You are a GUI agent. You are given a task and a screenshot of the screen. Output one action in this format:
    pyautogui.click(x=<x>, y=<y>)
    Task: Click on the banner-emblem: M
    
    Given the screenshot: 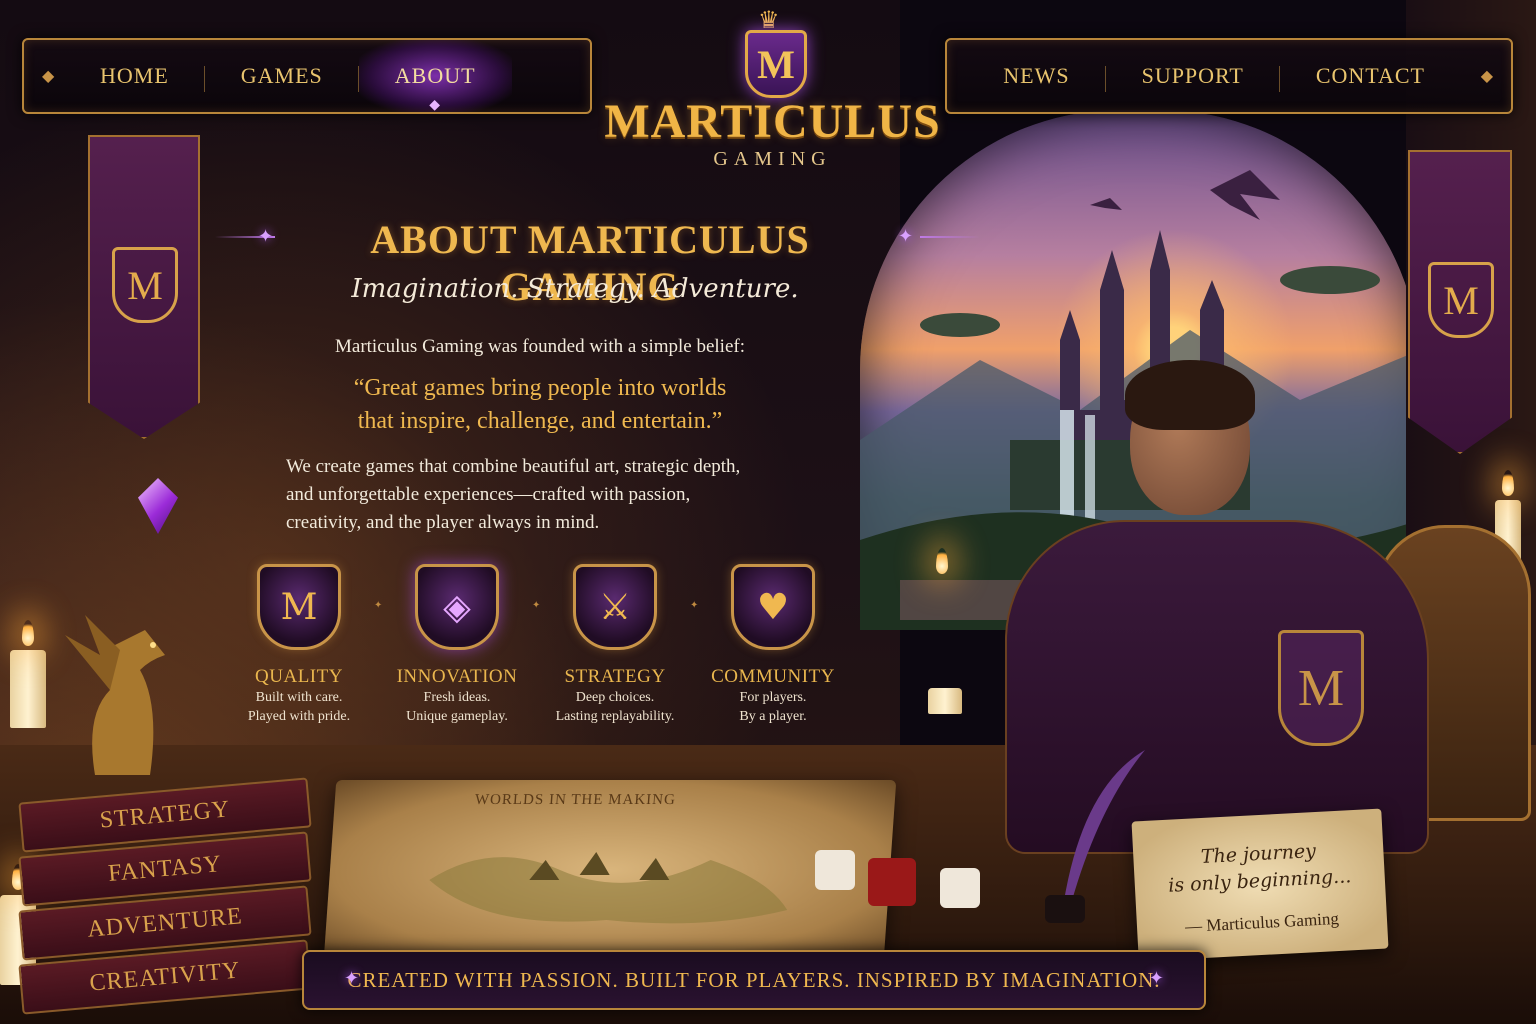 What is the action you would take?
    pyautogui.click(x=145, y=285)
    